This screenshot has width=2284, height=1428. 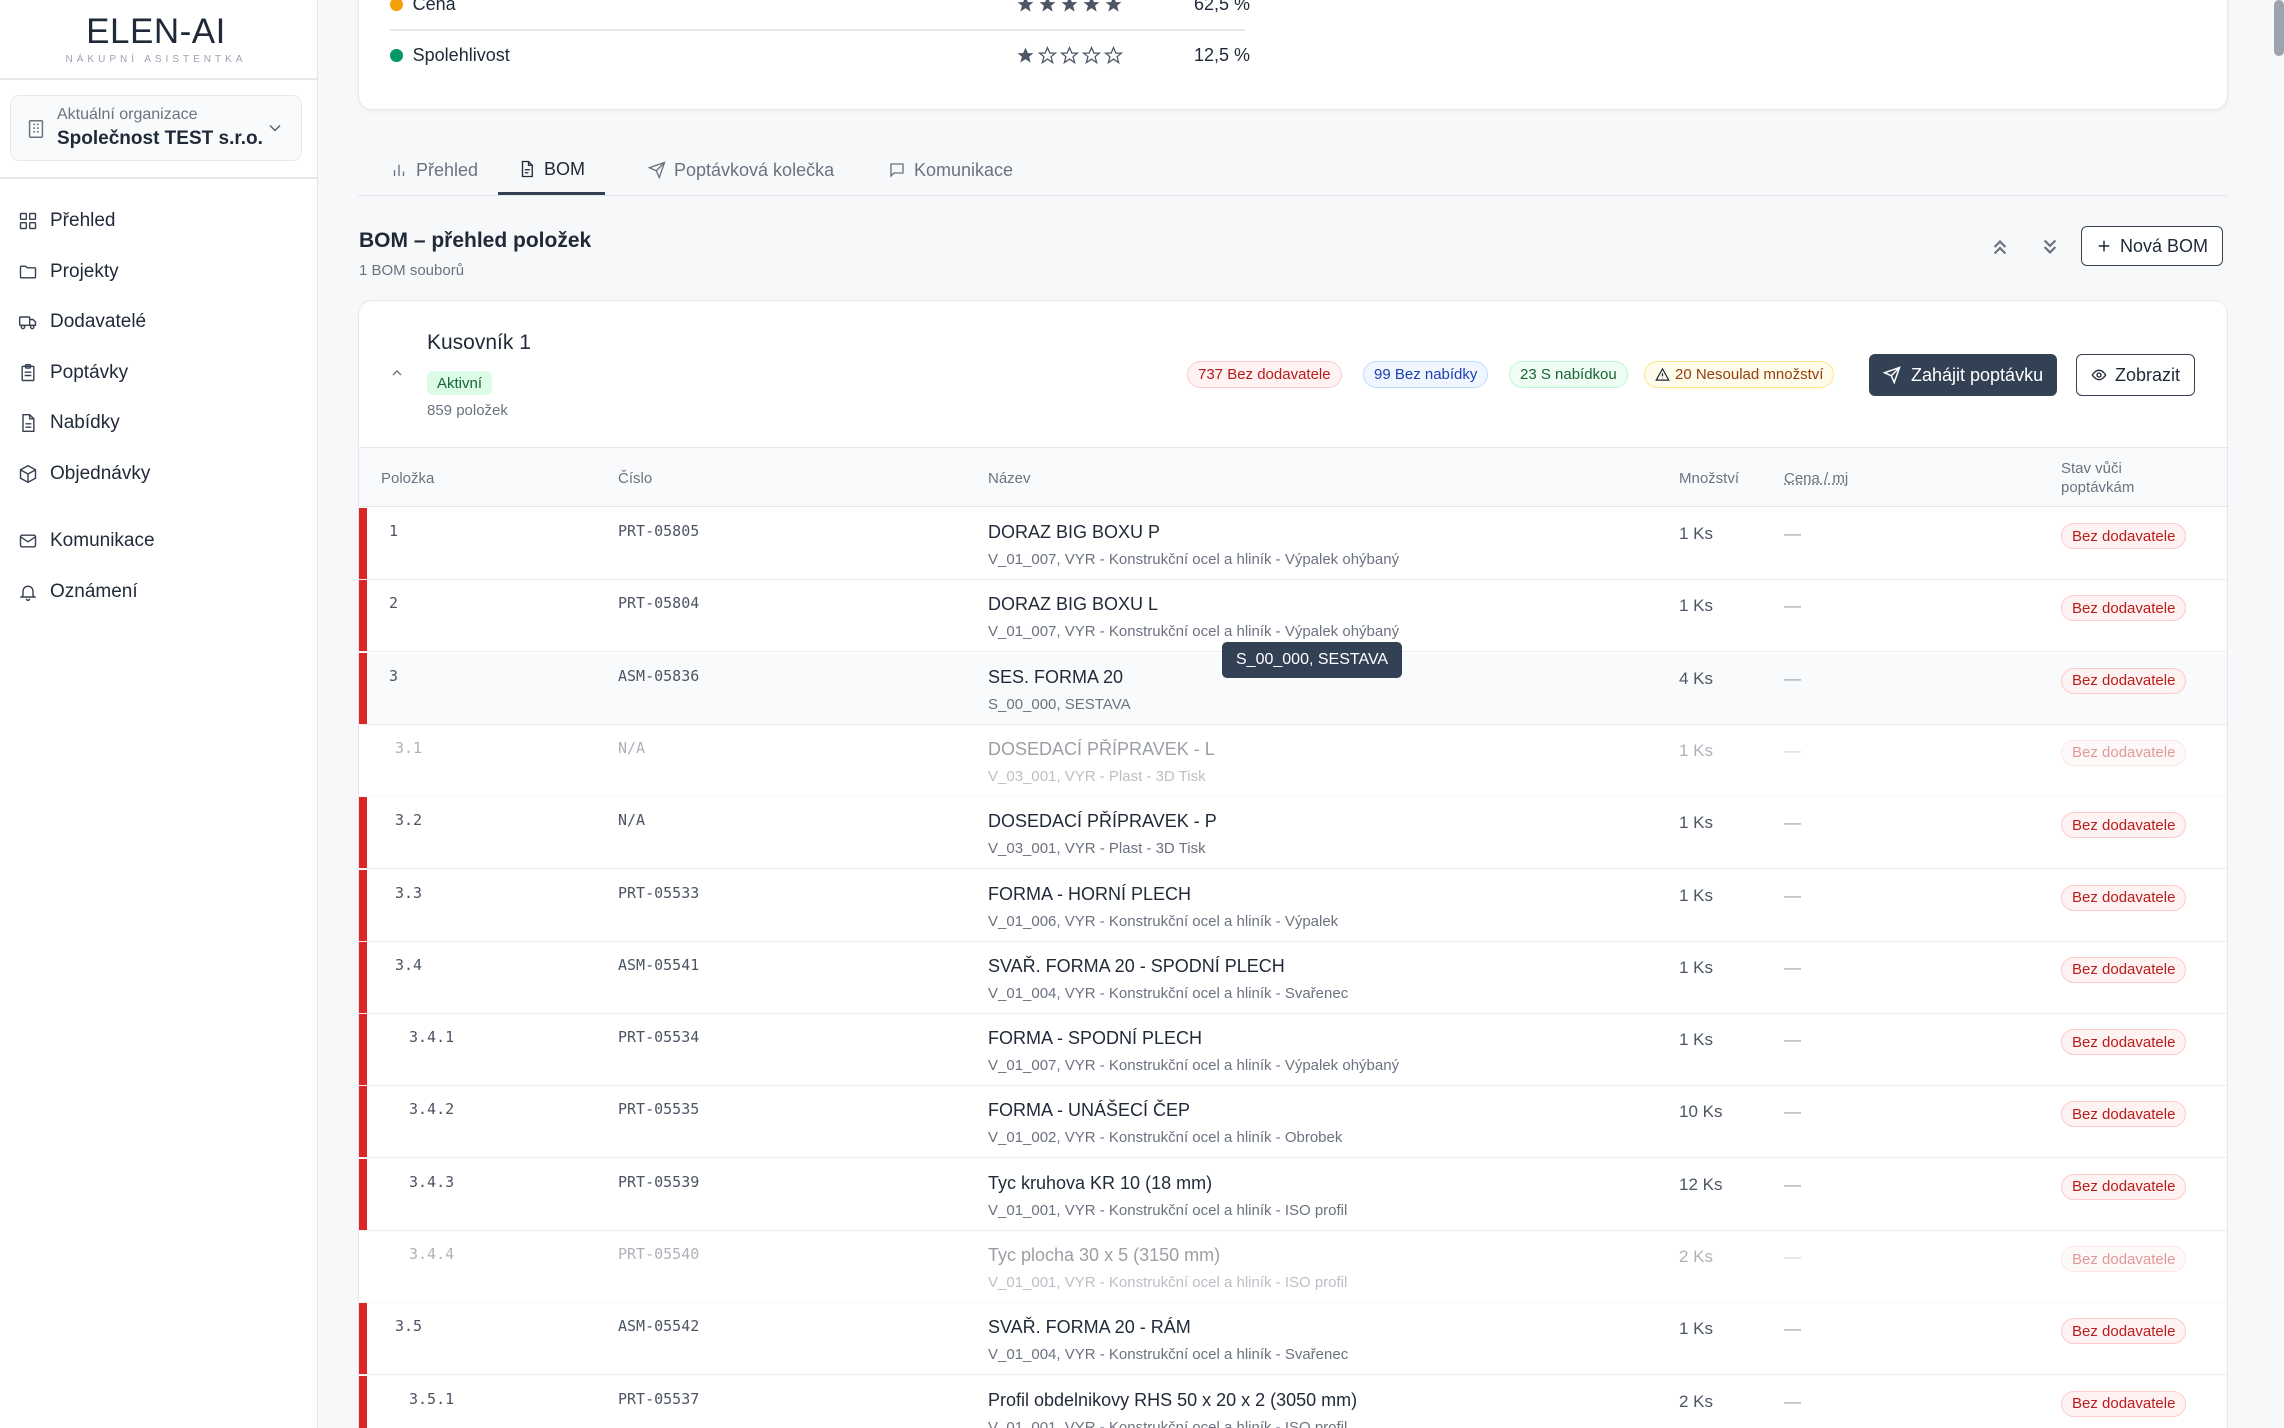 What do you see at coordinates (432, 1037) in the screenshot?
I see `cell-position: 3.4.1` at bounding box center [432, 1037].